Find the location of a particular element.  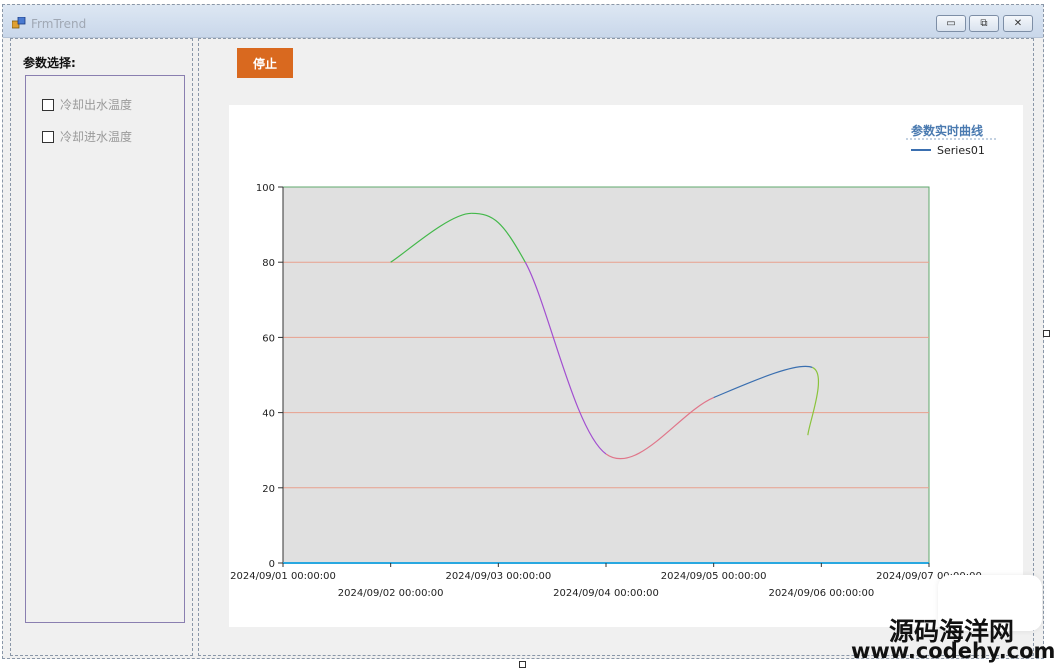

y-tick-label: 40 is located at coordinates (268, 414).